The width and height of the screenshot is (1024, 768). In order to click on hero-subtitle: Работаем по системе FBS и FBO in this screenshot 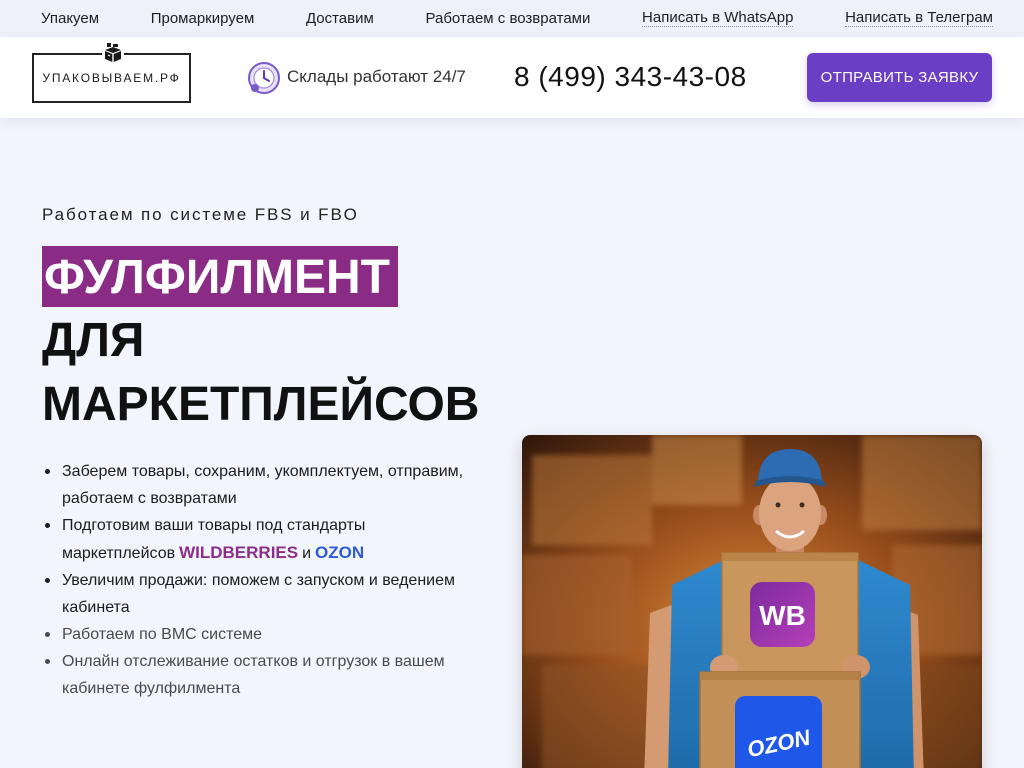, I will do `click(200, 214)`.